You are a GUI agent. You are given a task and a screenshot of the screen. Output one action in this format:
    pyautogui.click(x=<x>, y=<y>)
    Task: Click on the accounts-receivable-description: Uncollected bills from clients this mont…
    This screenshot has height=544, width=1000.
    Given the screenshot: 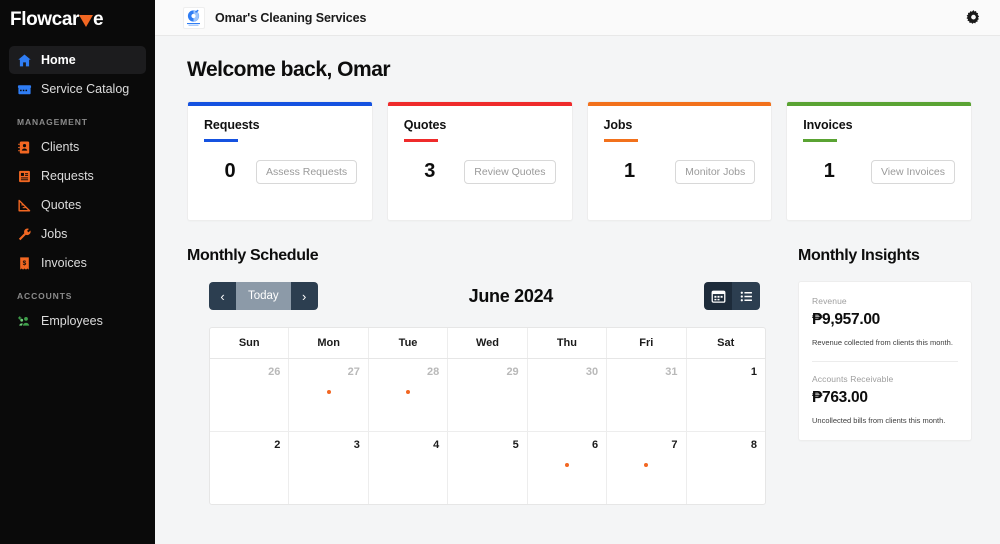 What is the action you would take?
    pyautogui.click(x=879, y=420)
    